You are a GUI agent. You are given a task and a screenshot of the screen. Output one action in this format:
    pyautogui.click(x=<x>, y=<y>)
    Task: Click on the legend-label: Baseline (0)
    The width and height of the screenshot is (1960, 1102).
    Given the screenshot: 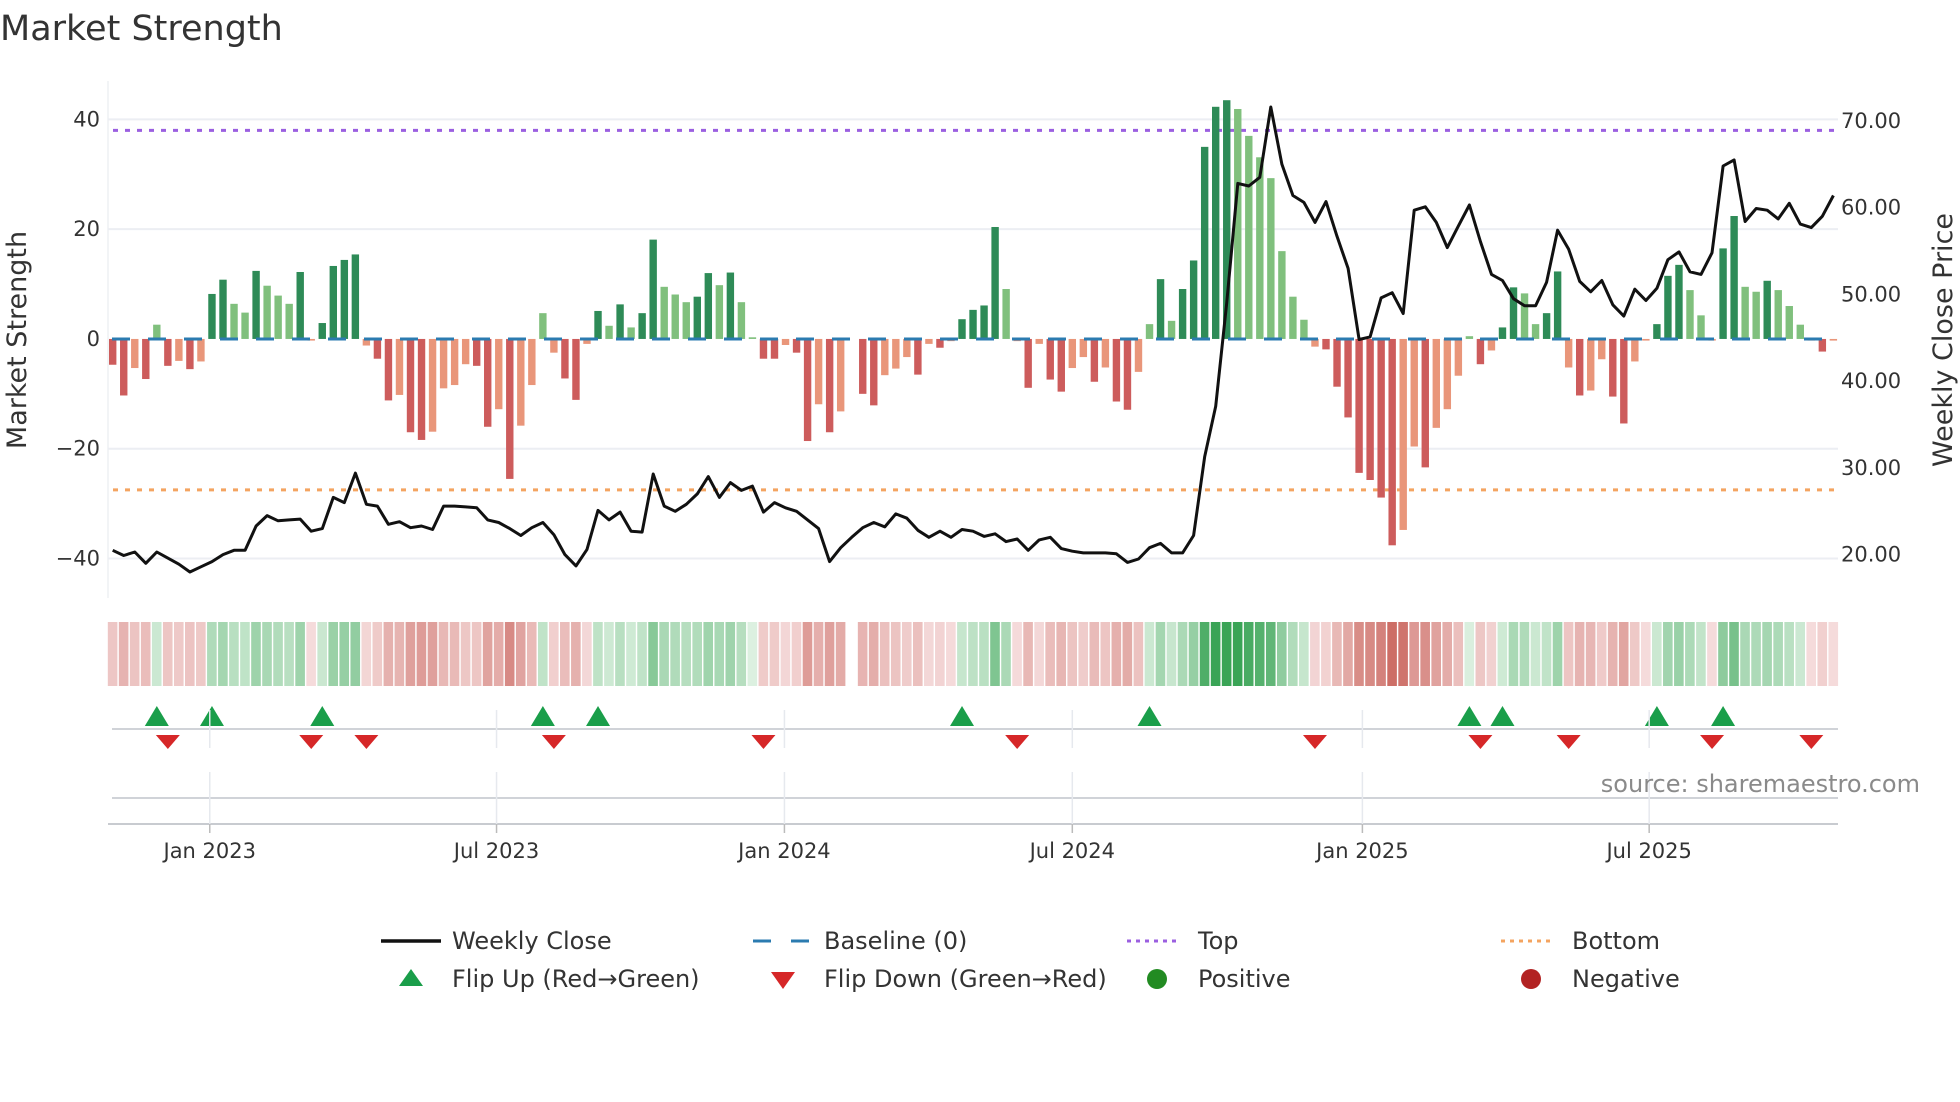 What is the action you would take?
    pyautogui.click(x=895, y=941)
    